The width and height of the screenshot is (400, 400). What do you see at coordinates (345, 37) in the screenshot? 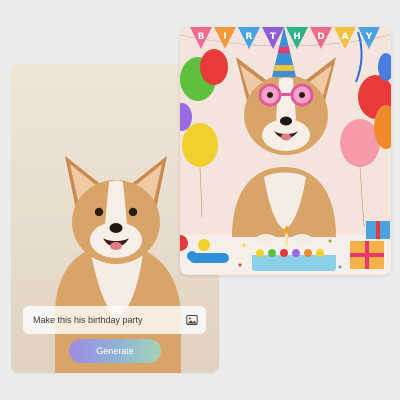
I see `banner-letter: A` at bounding box center [345, 37].